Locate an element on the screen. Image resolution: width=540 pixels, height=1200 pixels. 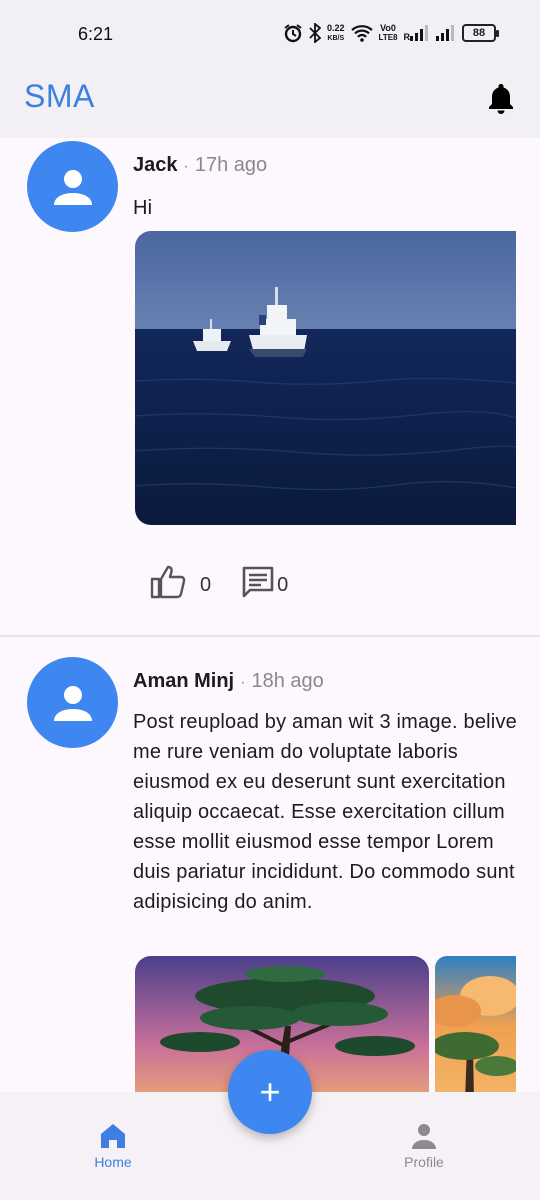
battery-icon: 88 is located at coordinates (480, 33).